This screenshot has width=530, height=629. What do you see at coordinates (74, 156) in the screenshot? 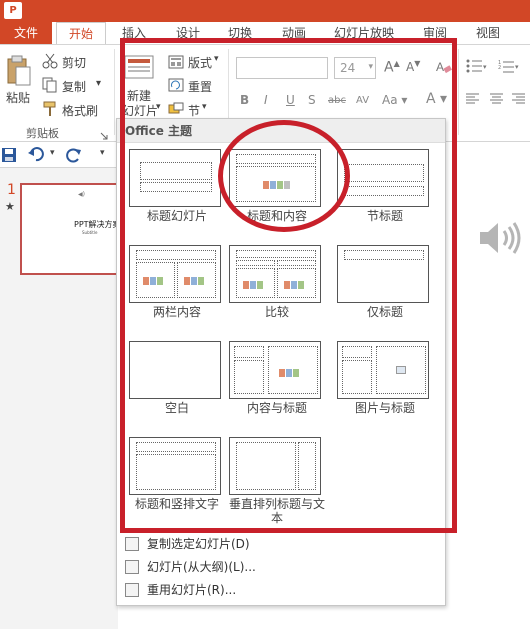
I see `redo-icon` at bounding box center [74, 156].